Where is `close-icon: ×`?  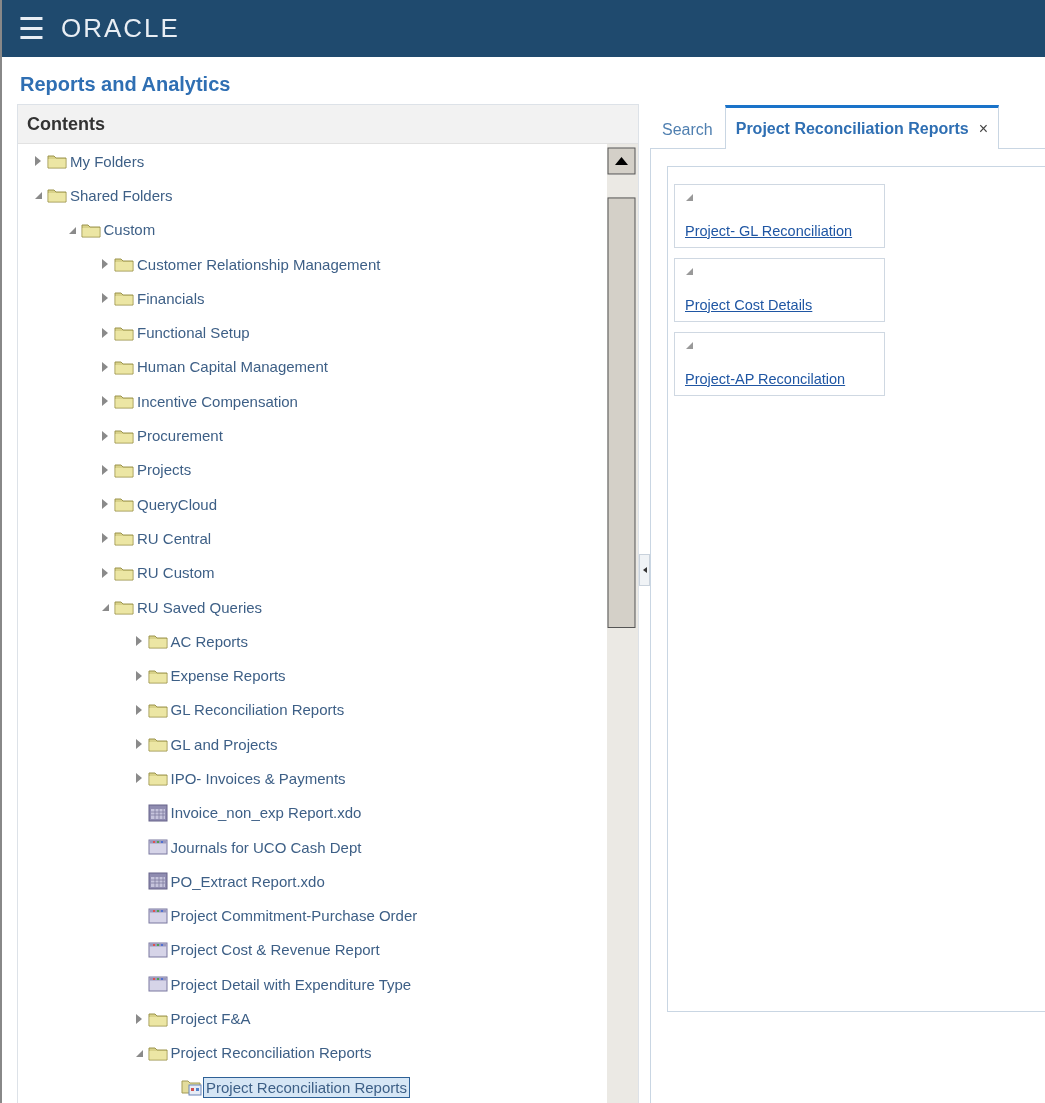 close-icon: × is located at coordinates (983, 128).